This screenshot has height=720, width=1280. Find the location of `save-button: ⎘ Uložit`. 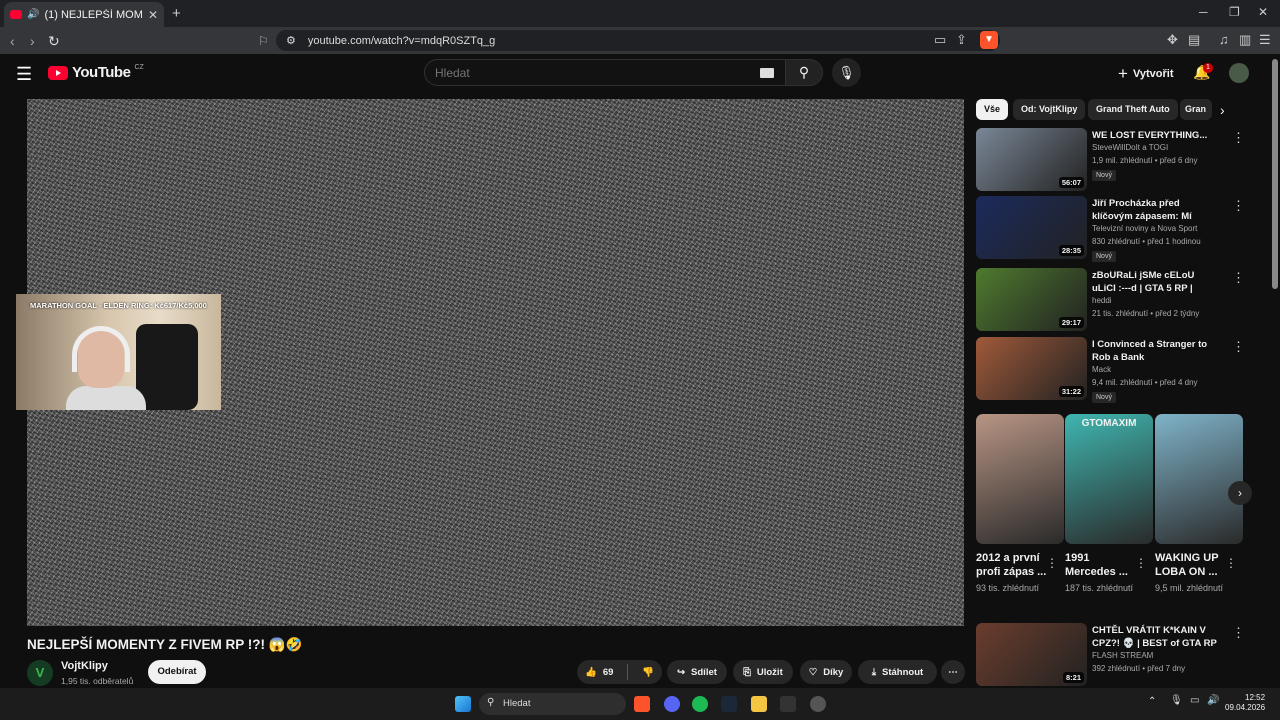

save-button: ⎘ Uložit is located at coordinates (763, 672).